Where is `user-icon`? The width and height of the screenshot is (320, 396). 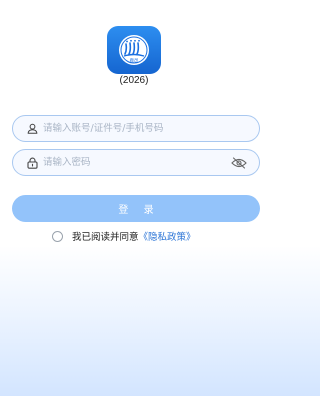
user-icon is located at coordinates (32, 129).